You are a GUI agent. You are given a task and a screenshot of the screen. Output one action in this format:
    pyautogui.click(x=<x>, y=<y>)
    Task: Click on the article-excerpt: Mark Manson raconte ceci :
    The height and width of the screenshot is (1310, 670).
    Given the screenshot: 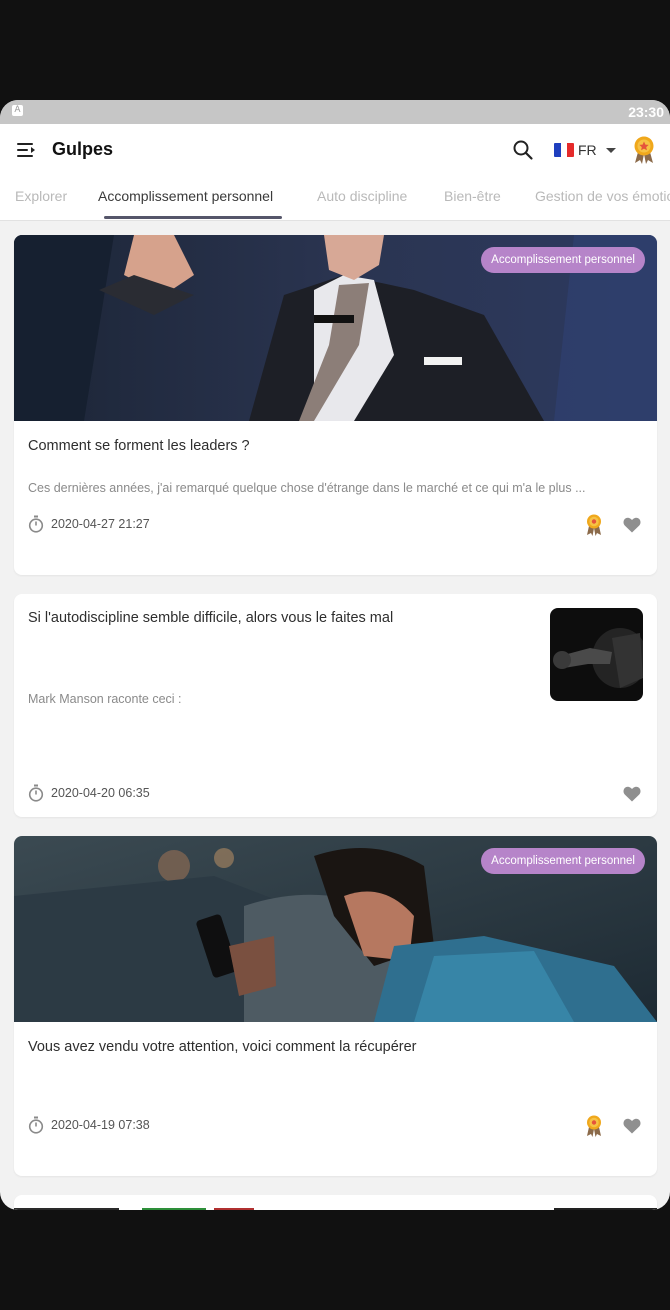 What is the action you would take?
    pyautogui.click(x=105, y=699)
    